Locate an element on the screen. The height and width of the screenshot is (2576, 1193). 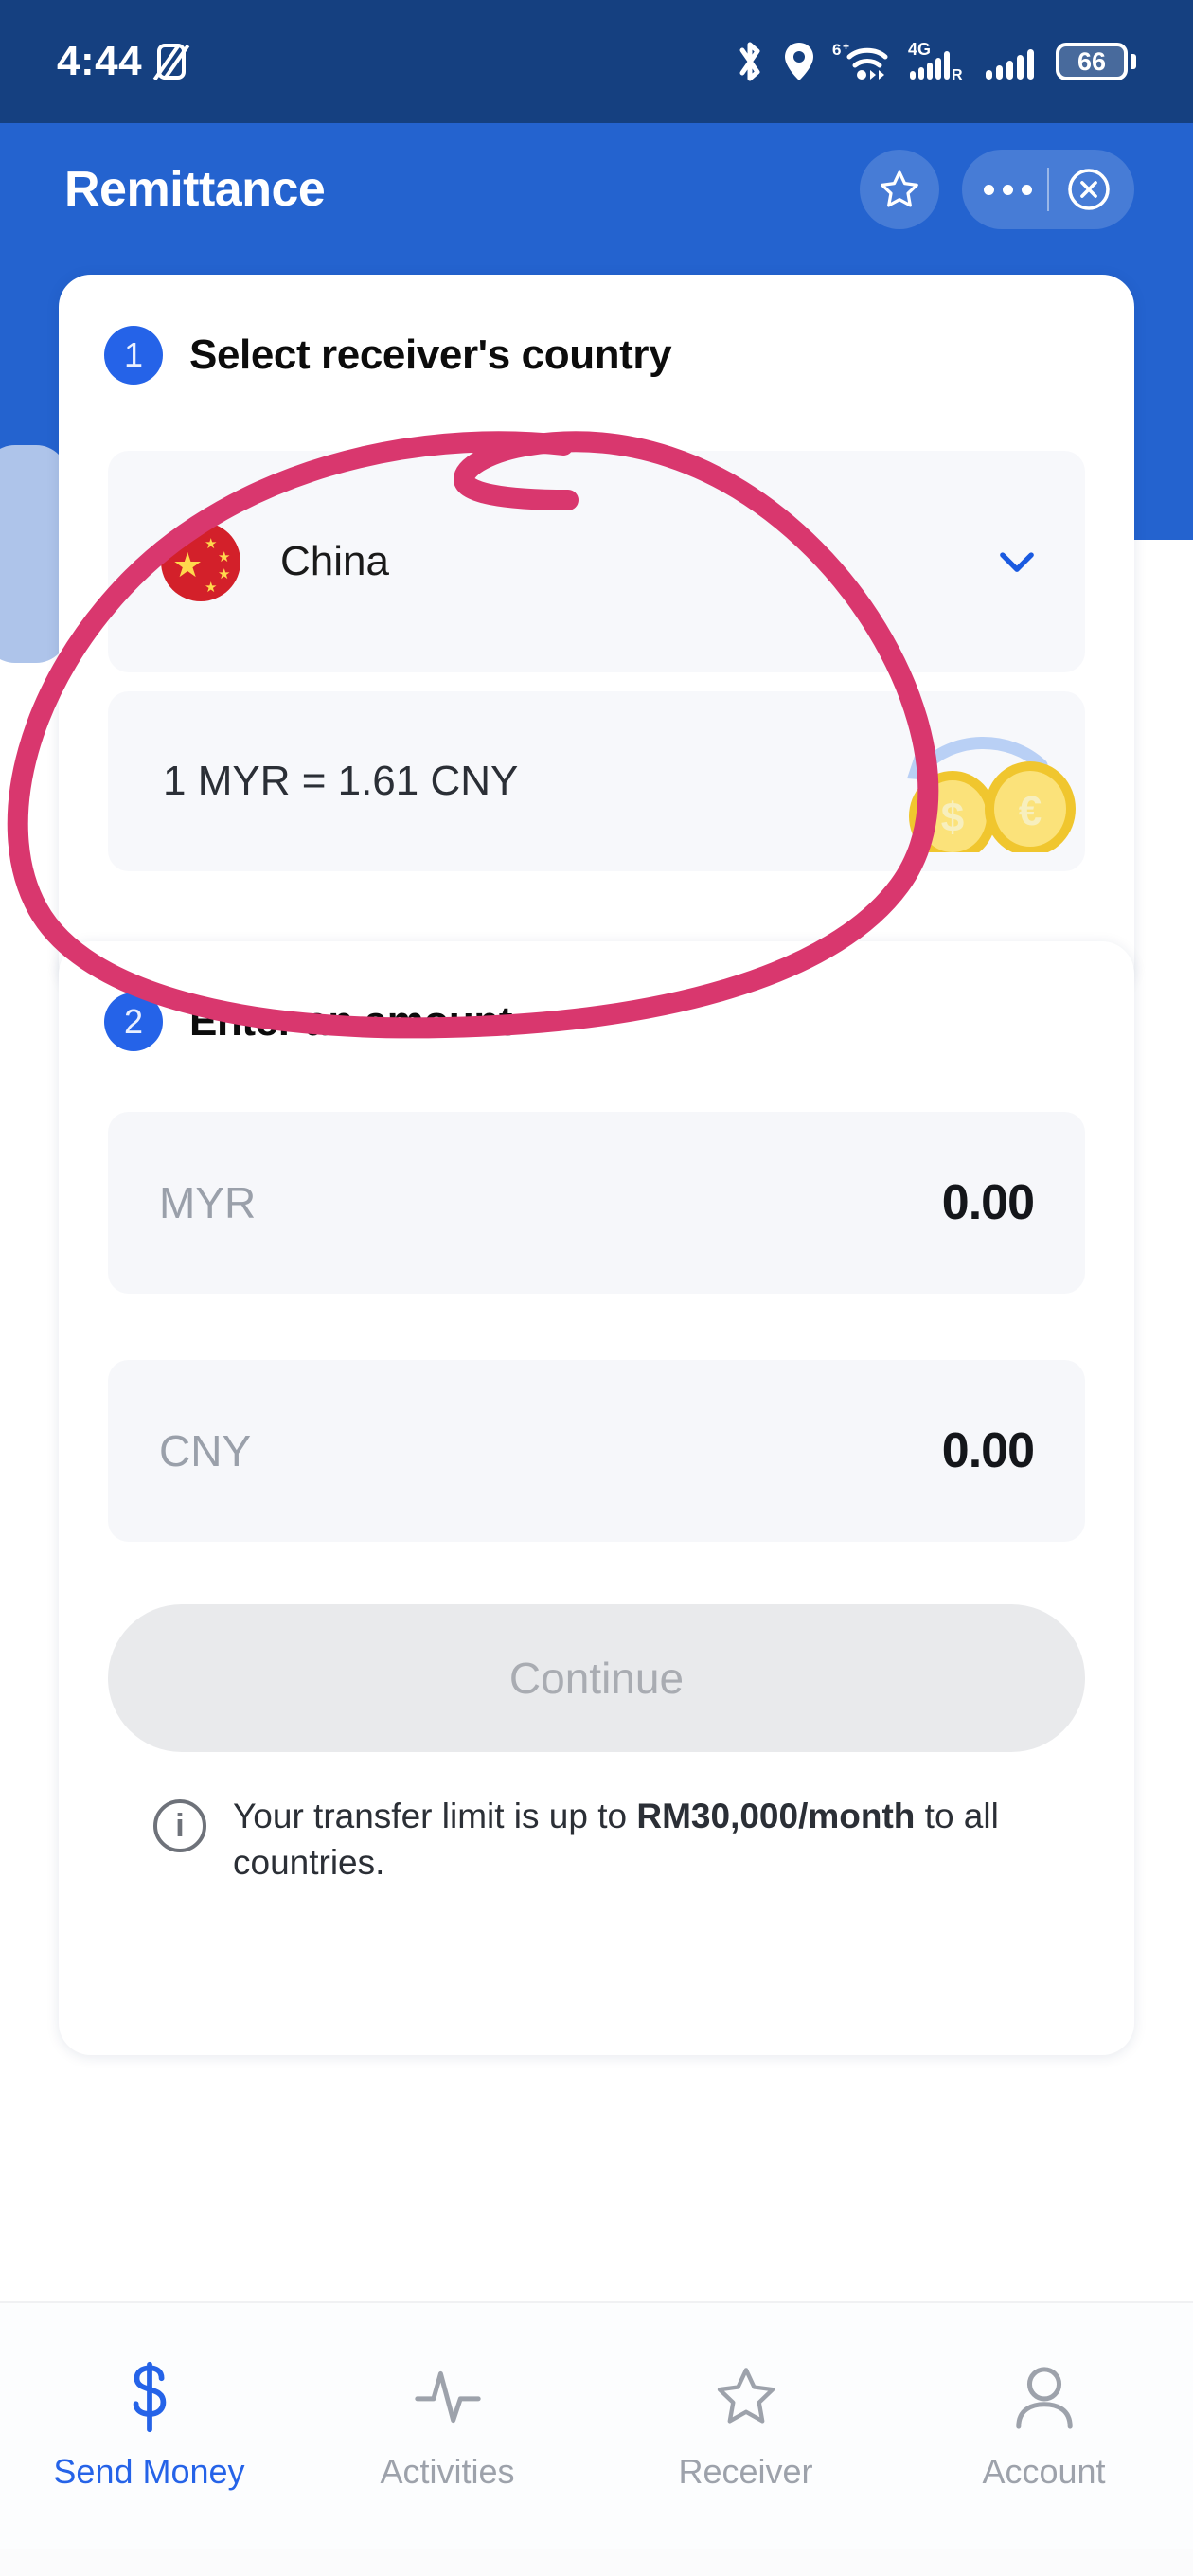
exchange-rate-row: 1 MYR = 1.61 CNY $ € is located at coordinates (596, 781).